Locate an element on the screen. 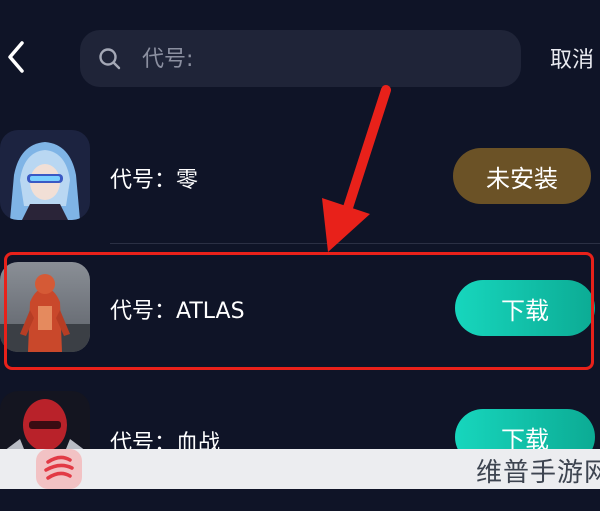 Image resolution: width=600 pixels, height=511 pixels. arrow-annotation-icon is located at coordinates (356, 168).